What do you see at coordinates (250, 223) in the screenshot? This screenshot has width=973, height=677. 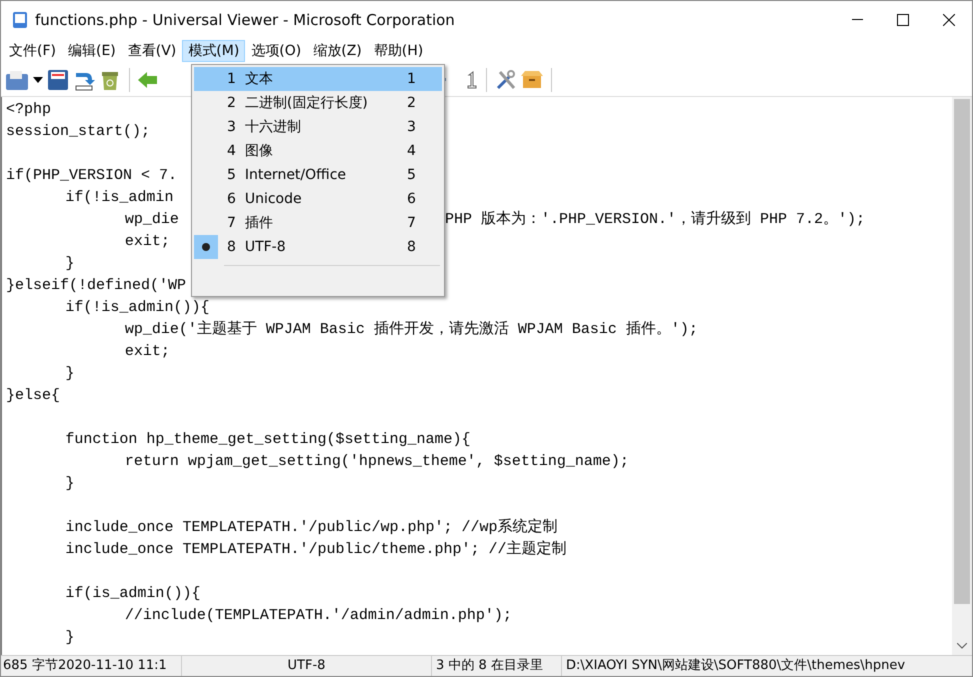 I see `menu-item-label: 7 插件` at bounding box center [250, 223].